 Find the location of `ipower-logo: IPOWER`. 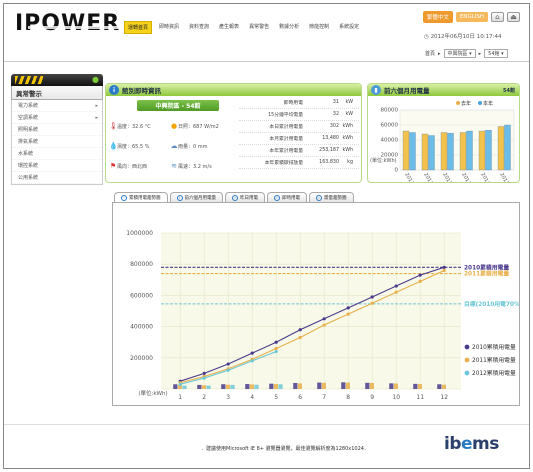

ipower-logo: IPOWER is located at coordinates (69, 22).